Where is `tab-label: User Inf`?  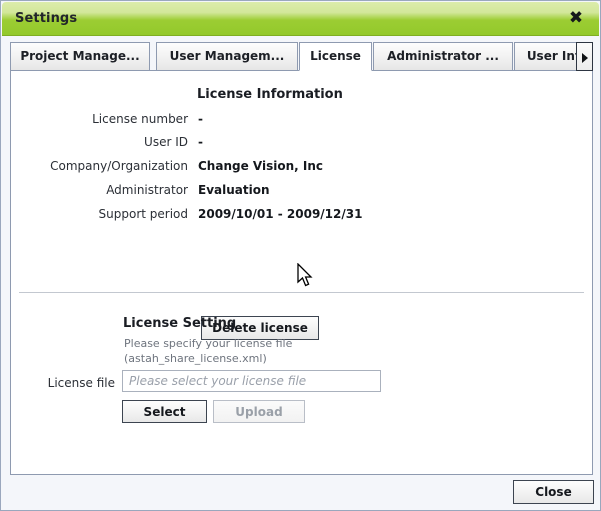 tab-label: User Inf is located at coordinates (553, 56).